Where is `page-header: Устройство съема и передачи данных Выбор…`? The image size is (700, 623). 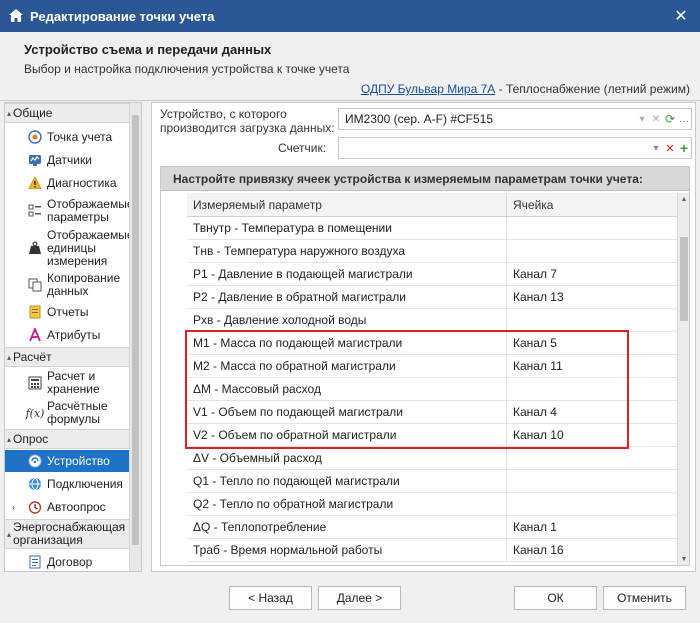
page-header: Устройство съема и передачи данных Выбор… is located at coordinates (350, 66).